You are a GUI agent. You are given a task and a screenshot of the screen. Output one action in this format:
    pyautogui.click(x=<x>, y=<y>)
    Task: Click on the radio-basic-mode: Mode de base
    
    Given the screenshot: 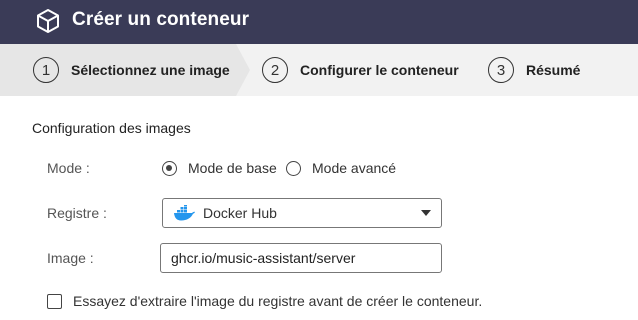 What is the action you would take?
    pyautogui.click(x=219, y=168)
    